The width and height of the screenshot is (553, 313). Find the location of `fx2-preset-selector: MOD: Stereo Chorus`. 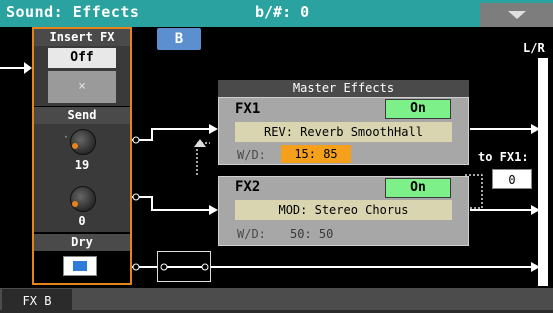

fx2-preset-selector: MOD: Stereo Chorus is located at coordinates (343, 210).